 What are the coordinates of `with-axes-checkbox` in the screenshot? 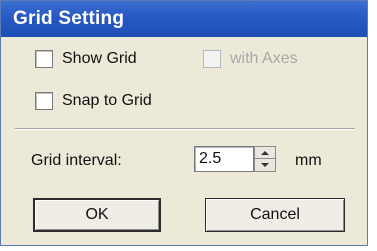 It's located at (212, 59).